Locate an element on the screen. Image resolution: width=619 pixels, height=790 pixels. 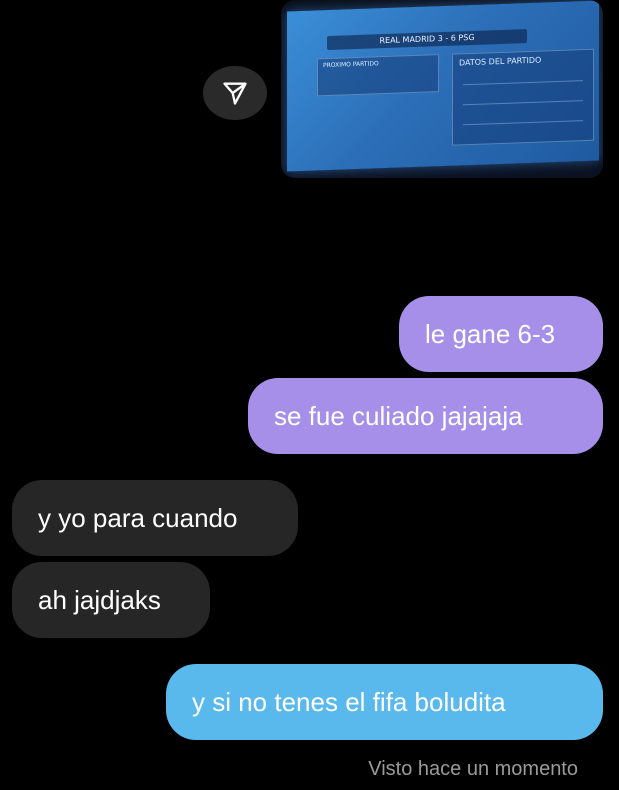
next-match-panel: PROXIMO PARTIDO is located at coordinates (378, 75).